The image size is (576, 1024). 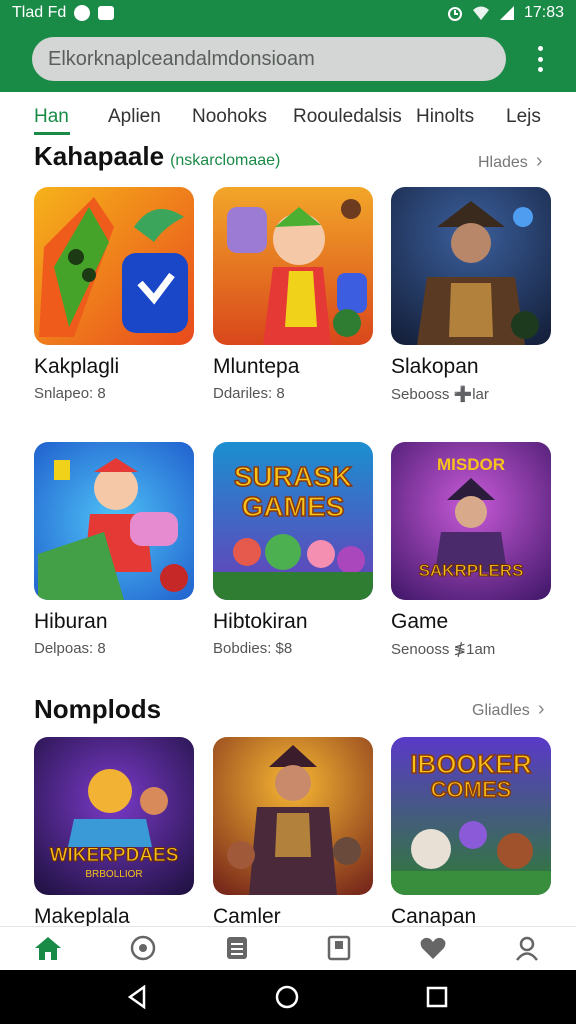 I want to click on system-navigation-bar, so click(x=288, y=997).